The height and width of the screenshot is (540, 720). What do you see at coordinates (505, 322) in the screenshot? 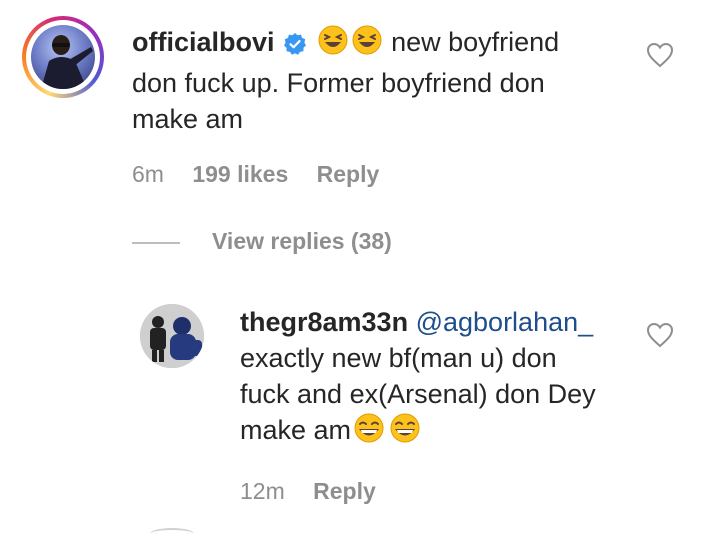
I see `reply-mention-link: @agborlahan_` at bounding box center [505, 322].